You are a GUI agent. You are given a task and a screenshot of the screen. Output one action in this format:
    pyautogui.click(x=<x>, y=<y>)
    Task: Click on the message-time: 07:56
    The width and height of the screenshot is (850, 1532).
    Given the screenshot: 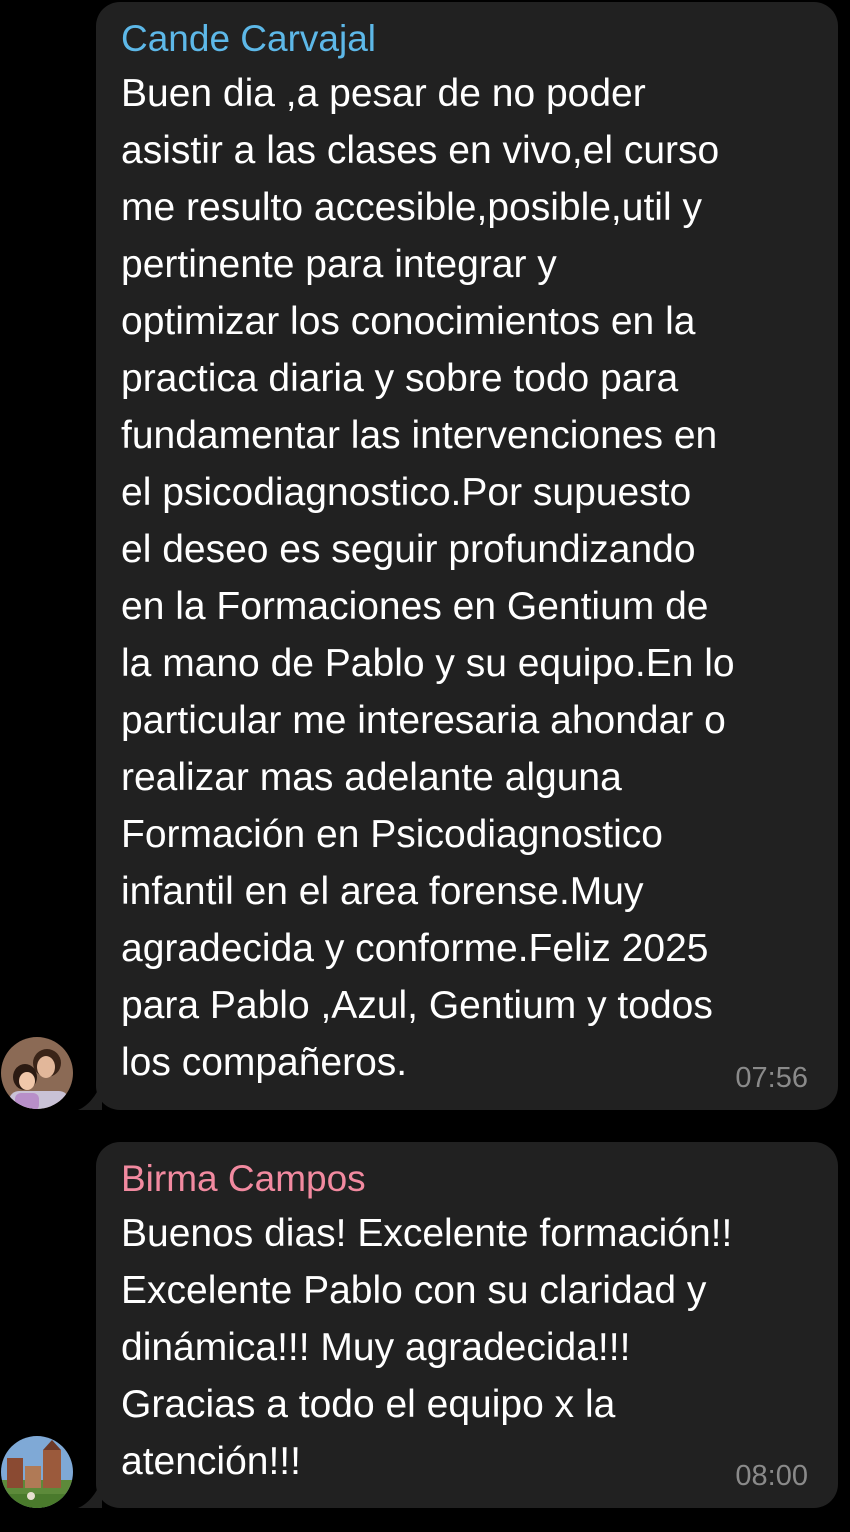 What is the action you would take?
    pyautogui.click(x=771, y=1078)
    